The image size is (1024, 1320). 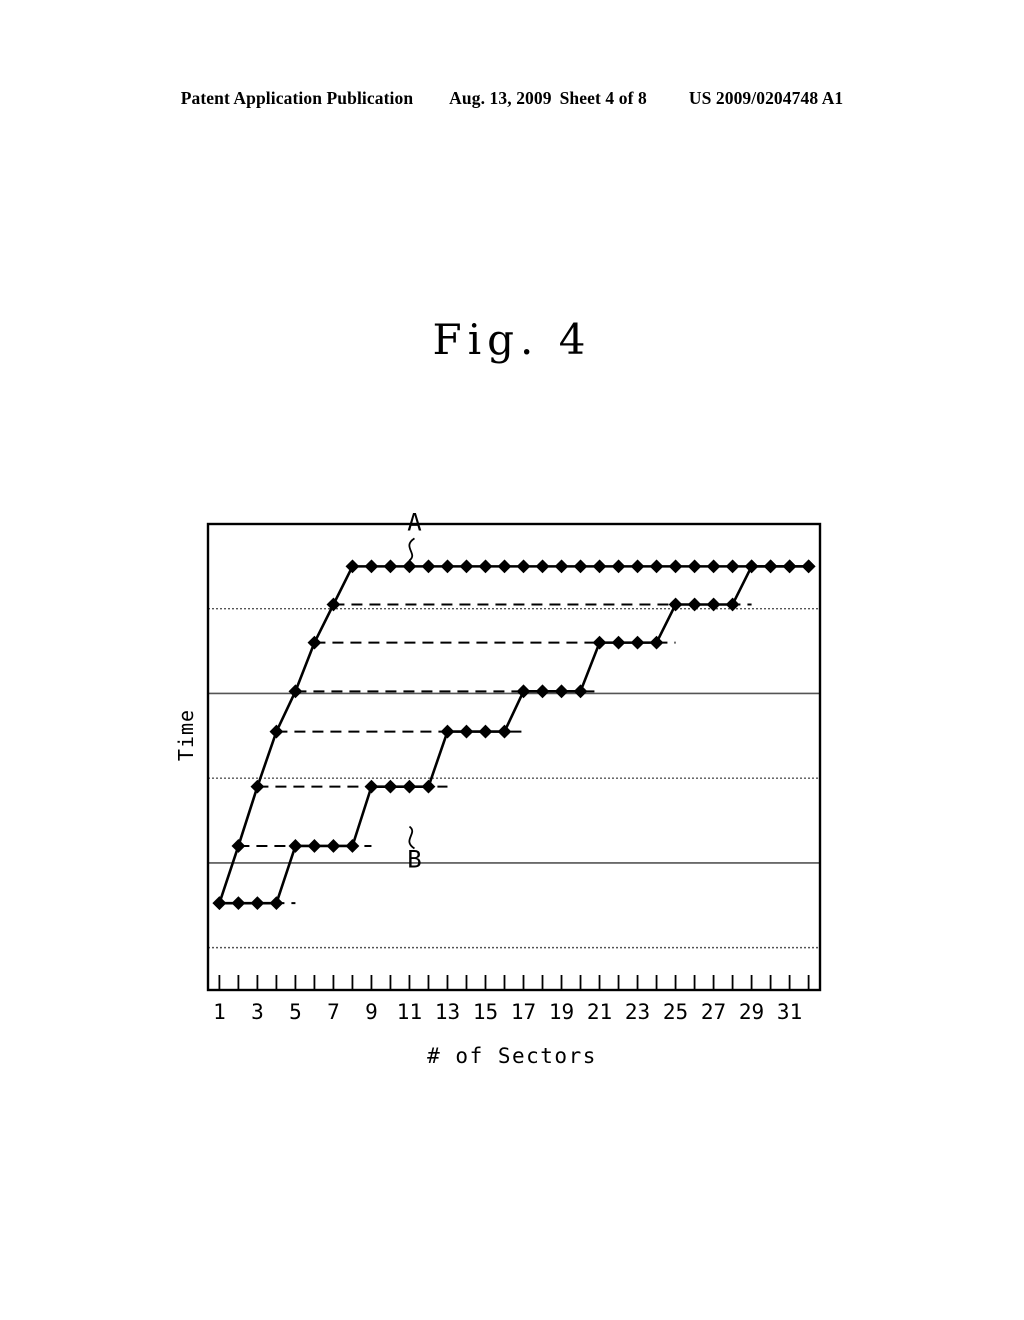 What do you see at coordinates (412, 549) in the screenshot?
I see `callout-leader-A` at bounding box center [412, 549].